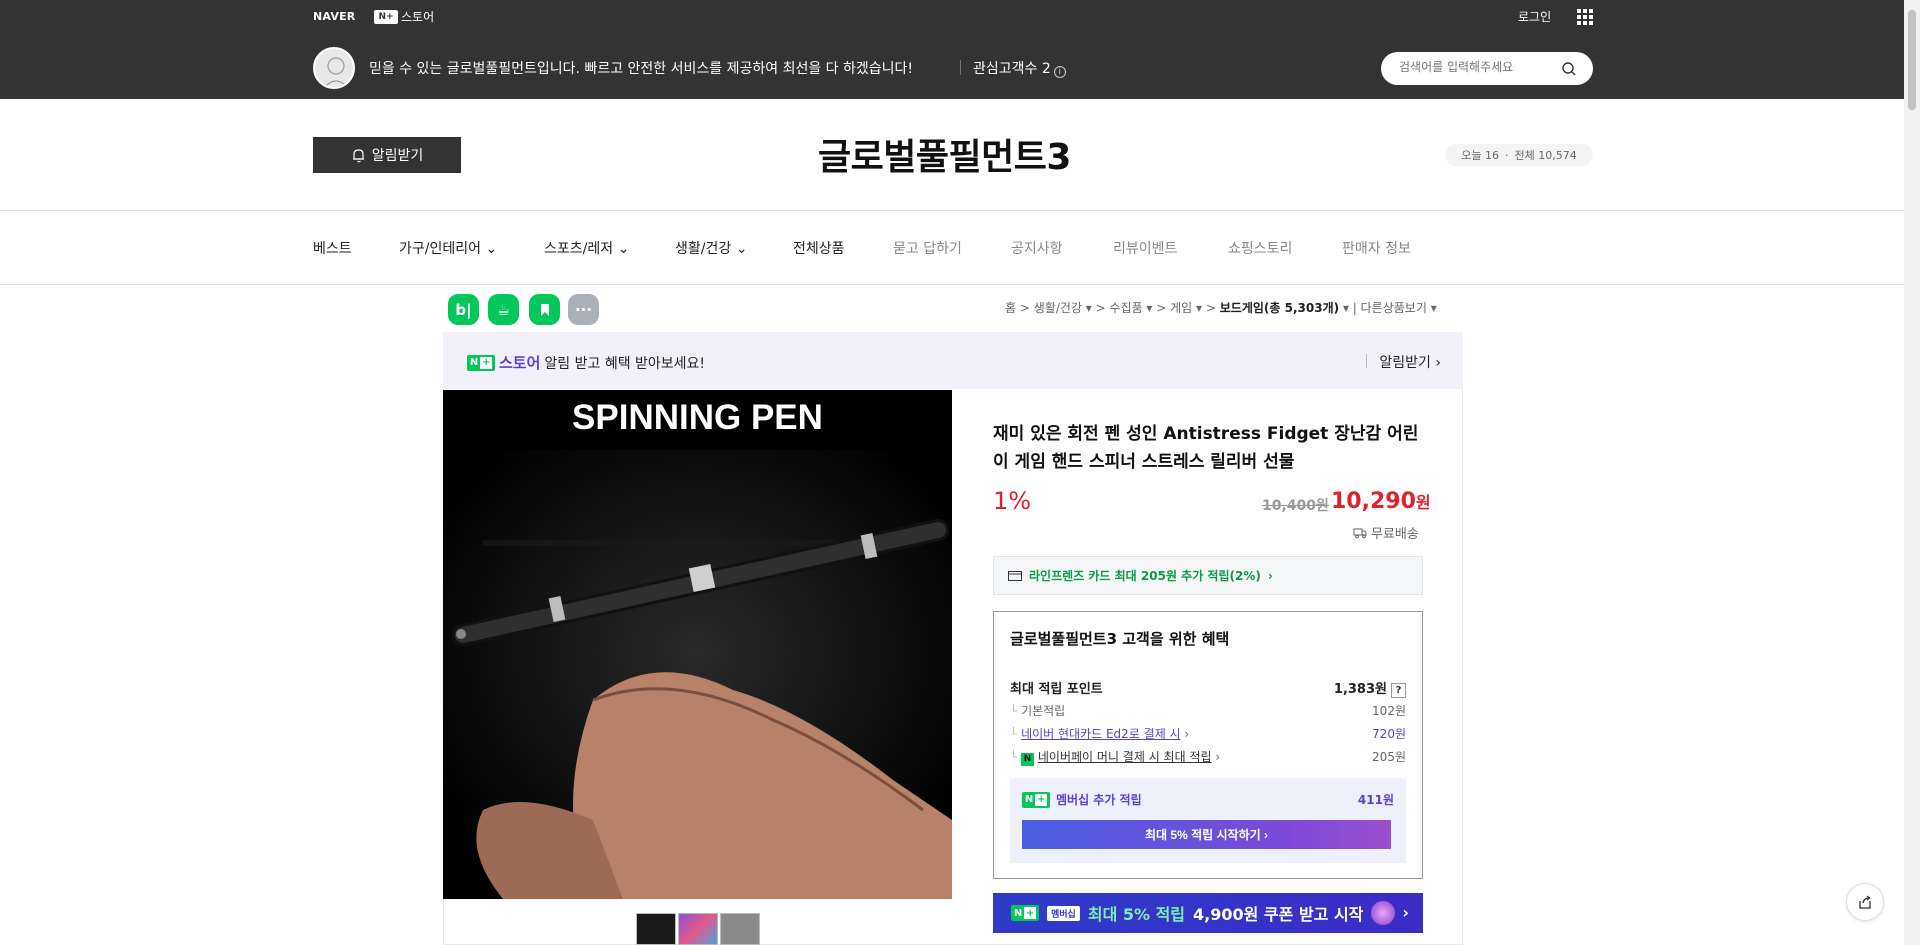  Describe the element at coordinates (819, 248) in the screenshot. I see `nav-item-all-products: 전체상품` at that location.